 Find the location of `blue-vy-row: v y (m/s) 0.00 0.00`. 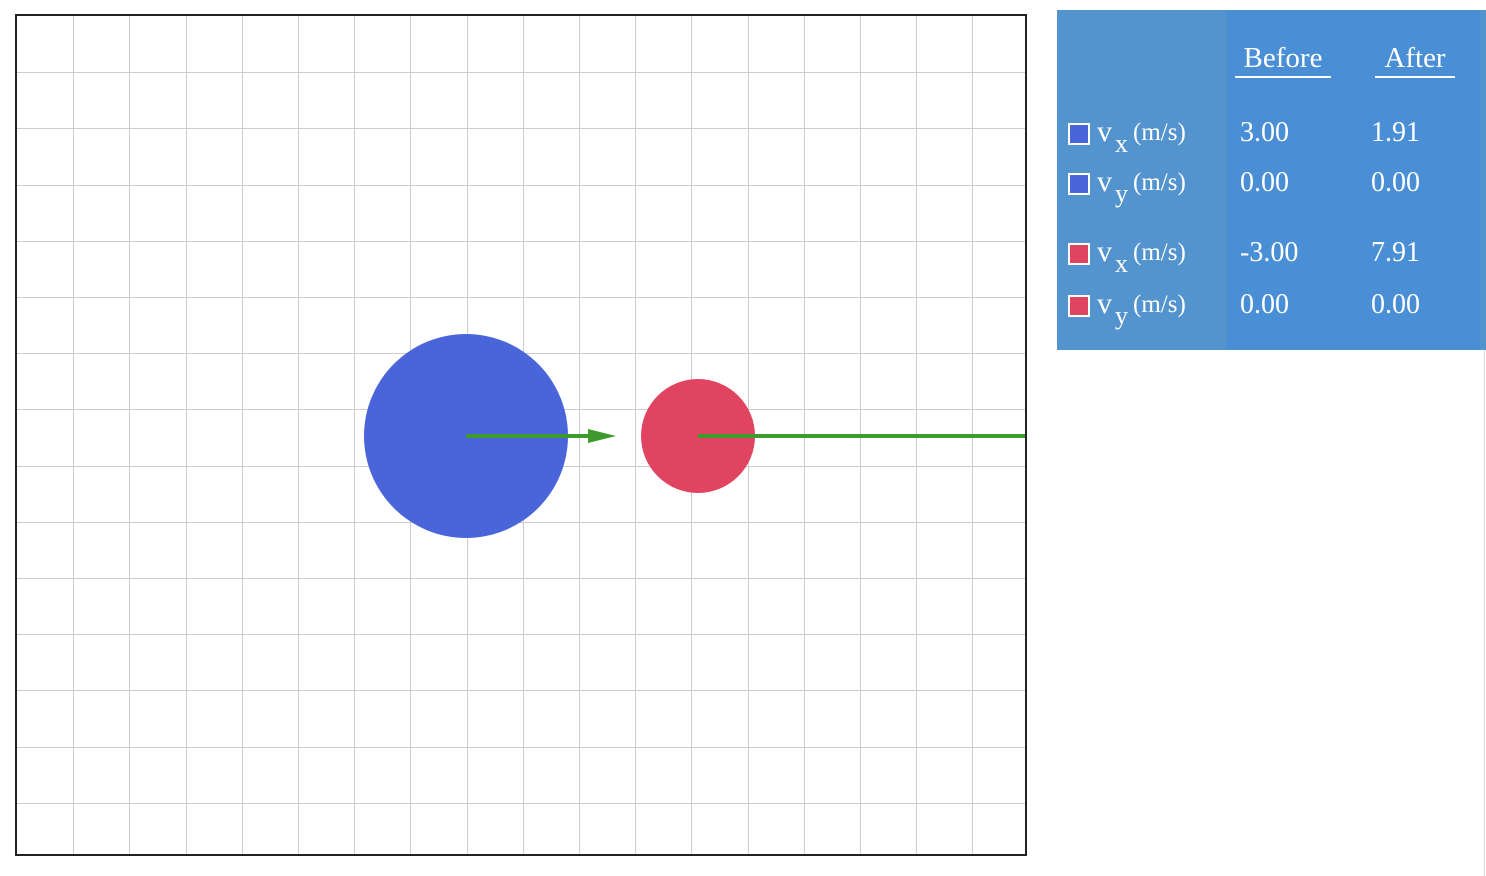

blue-vy-row: v y (m/s) 0.00 0.00 is located at coordinates (1271, 187).